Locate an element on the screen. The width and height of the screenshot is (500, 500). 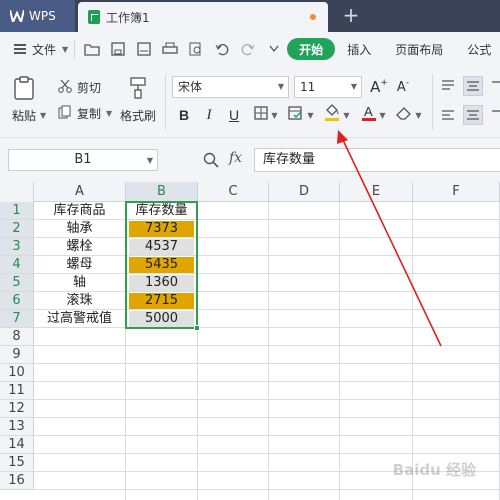
formula-bar: B1 ▼ fx 库存数量 is located at coordinates (250, 160).